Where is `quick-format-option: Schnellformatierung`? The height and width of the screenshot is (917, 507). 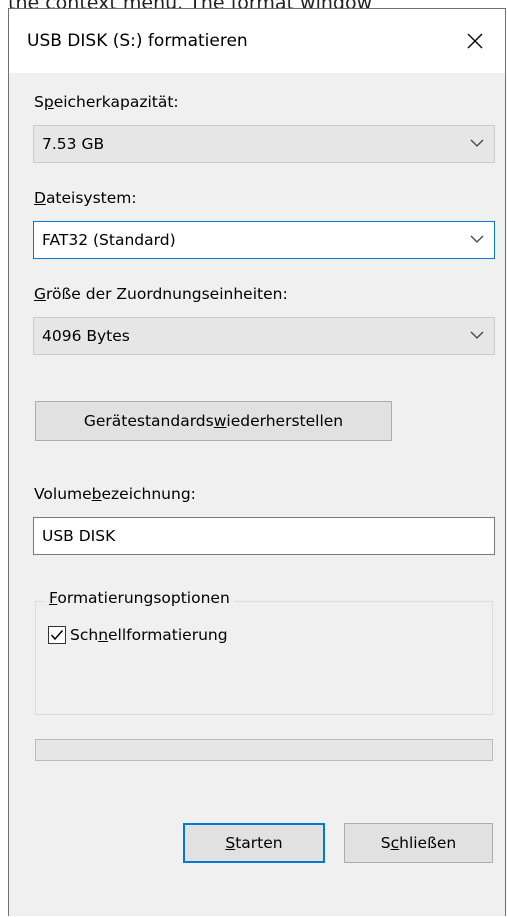
quick-format-option: Schnellformatierung is located at coordinates (138, 635).